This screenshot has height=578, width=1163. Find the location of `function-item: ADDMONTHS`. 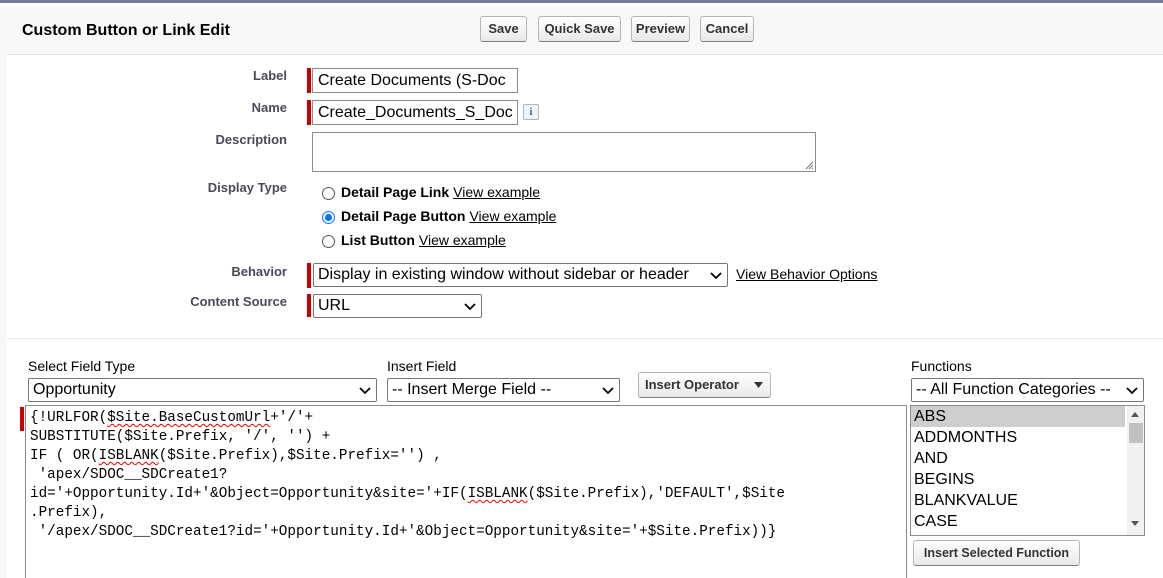

function-item: ADDMONTHS is located at coordinates (1027, 437).